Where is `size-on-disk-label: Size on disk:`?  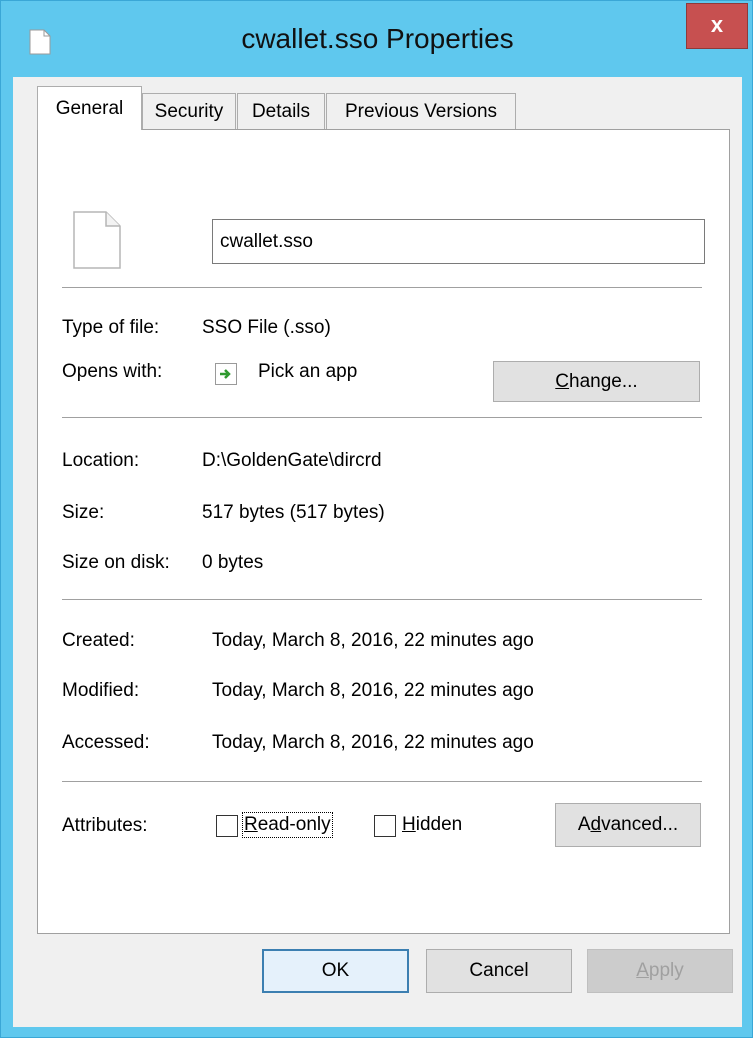
size-on-disk-label: Size on disk: is located at coordinates (116, 562).